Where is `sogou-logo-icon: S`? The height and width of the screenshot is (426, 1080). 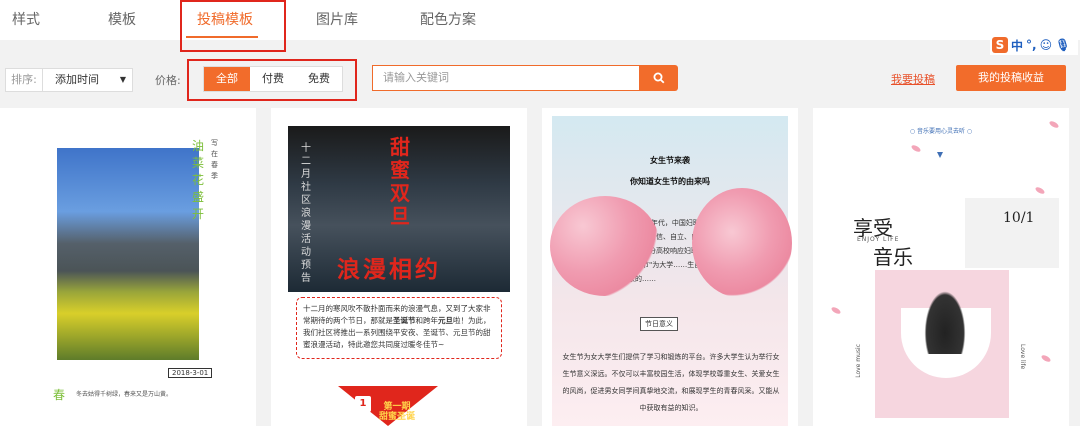
sogou-logo-icon: S is located at coordinates (1000, 45).